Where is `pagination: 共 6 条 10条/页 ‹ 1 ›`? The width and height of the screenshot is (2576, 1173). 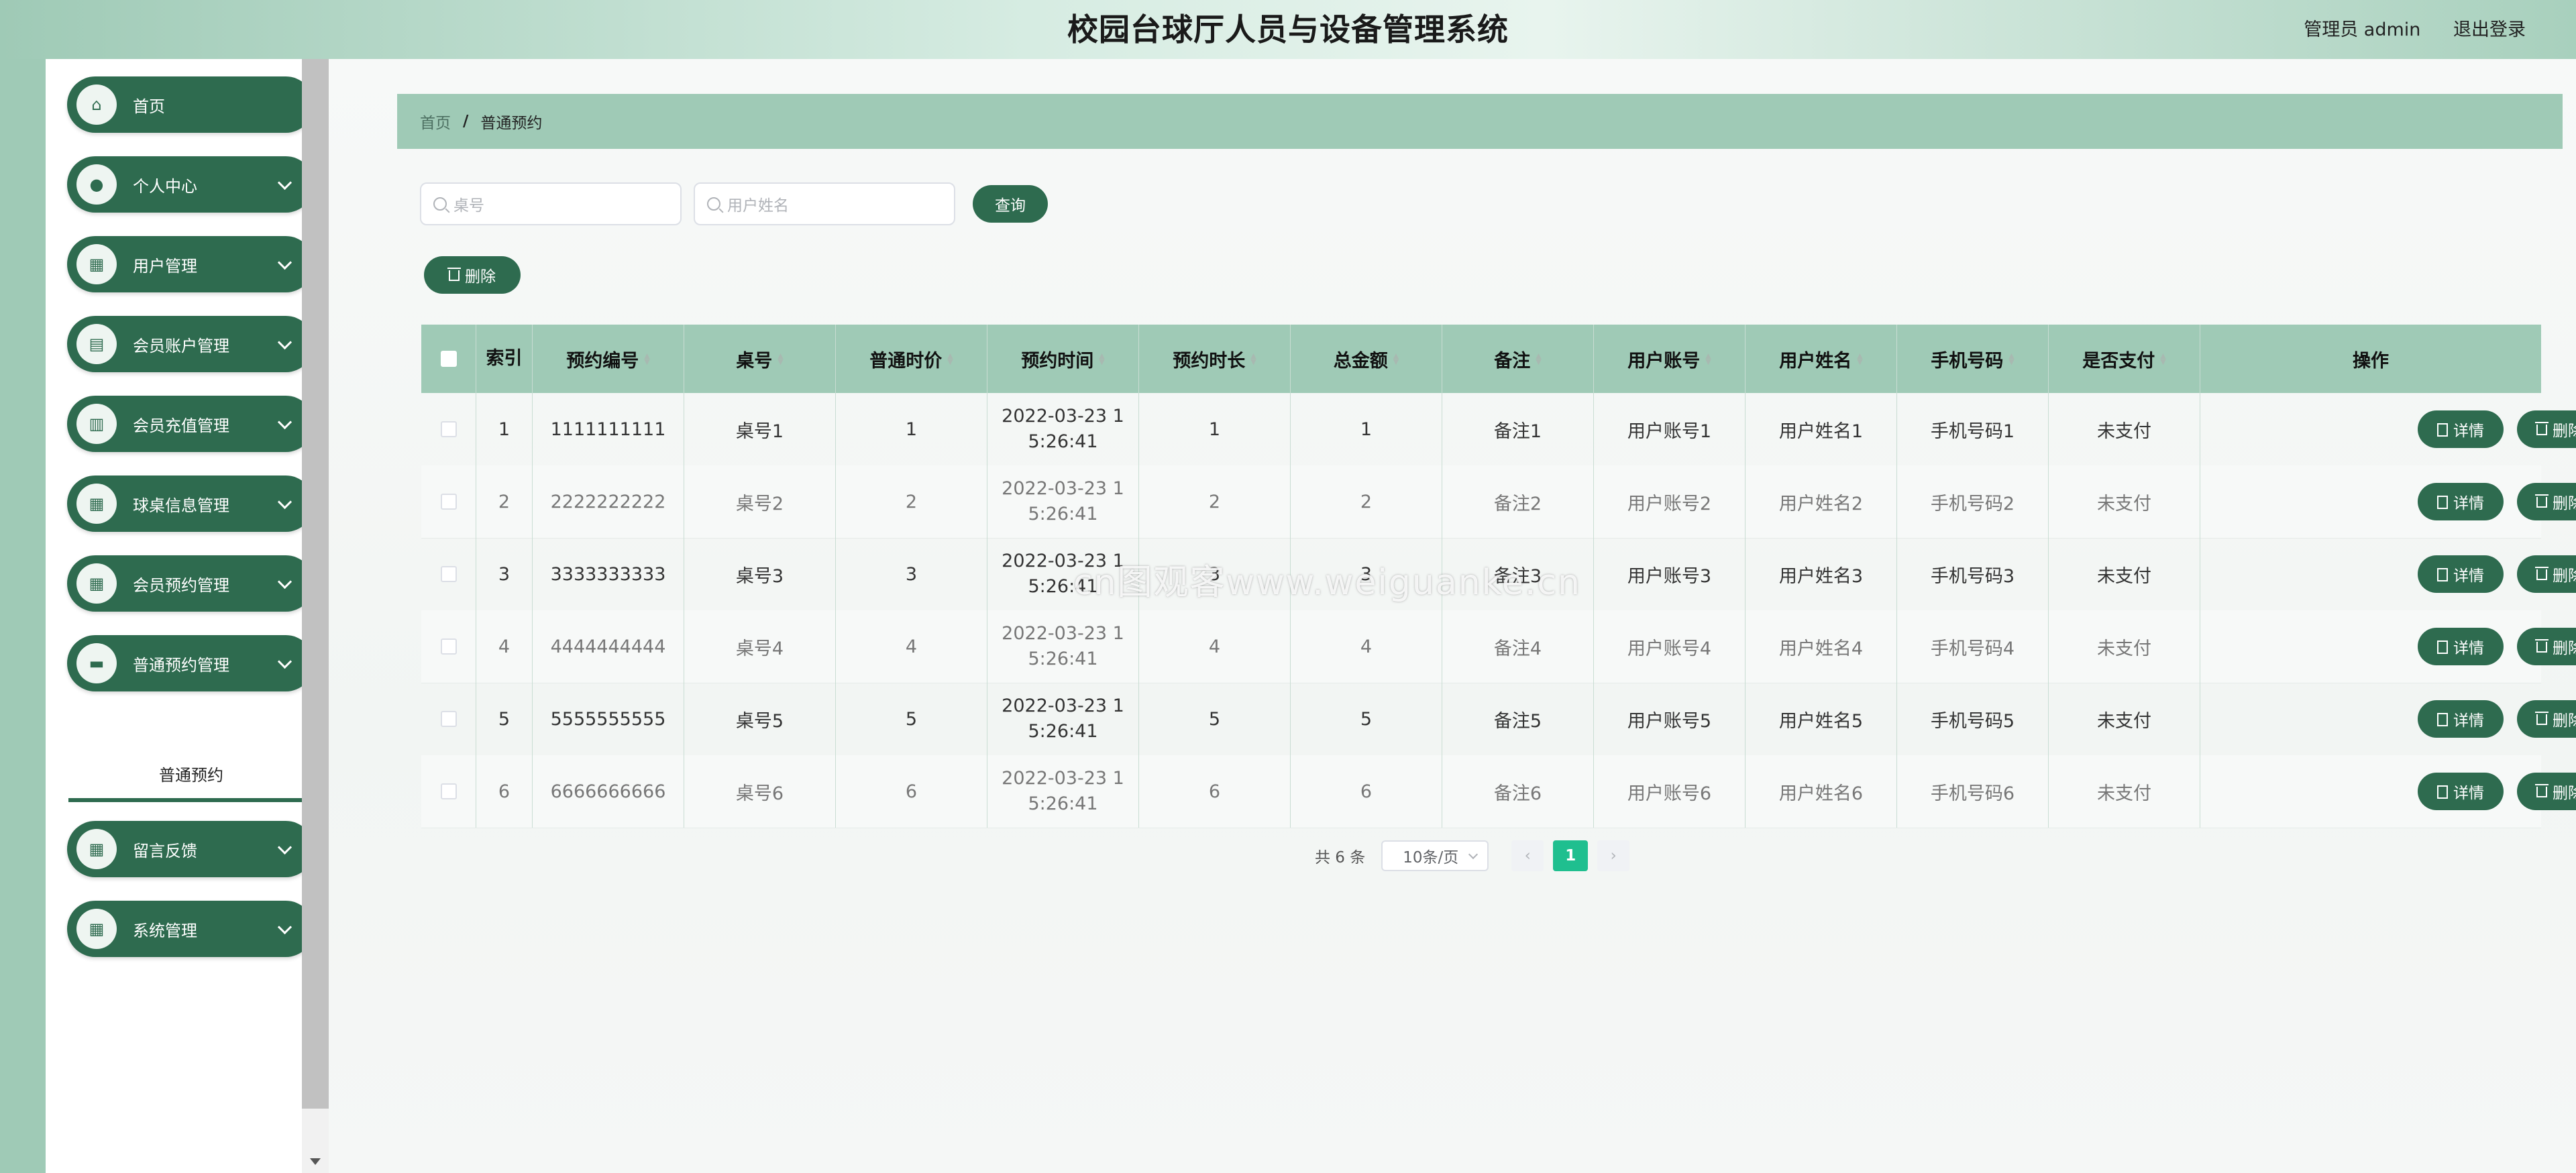
pagination: 共 6 条 10条/页 ‹ 1 › is located at coordinates (1472, 856).